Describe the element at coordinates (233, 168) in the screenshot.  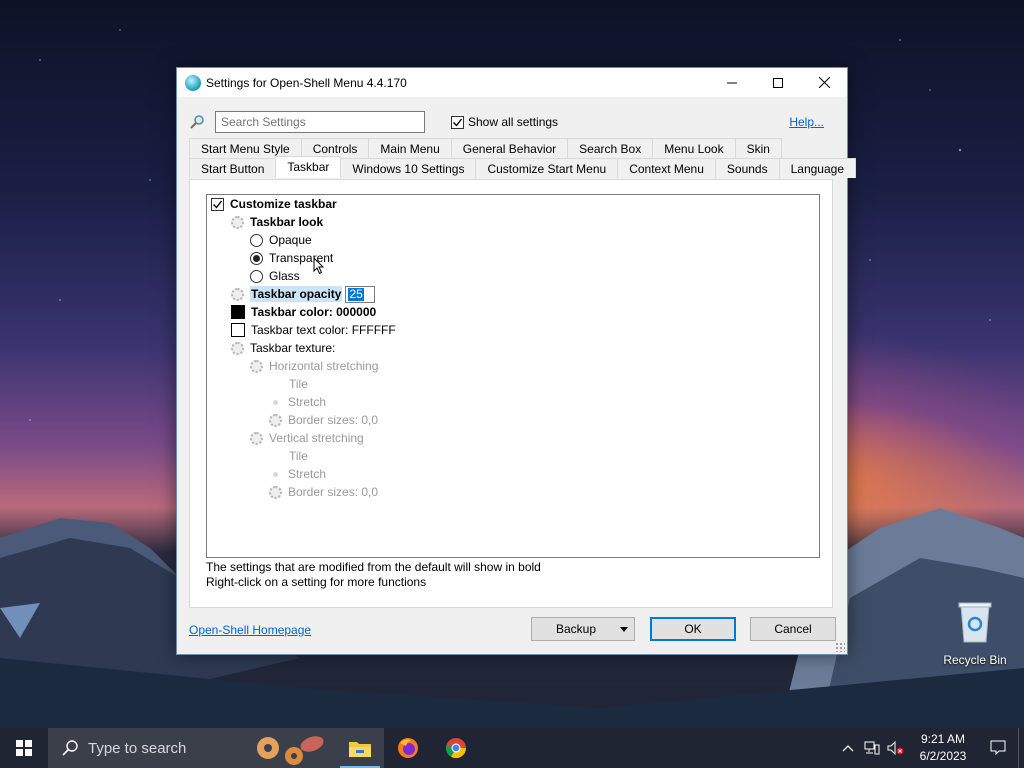
I see `tab-start-button: Start Button` at that location.